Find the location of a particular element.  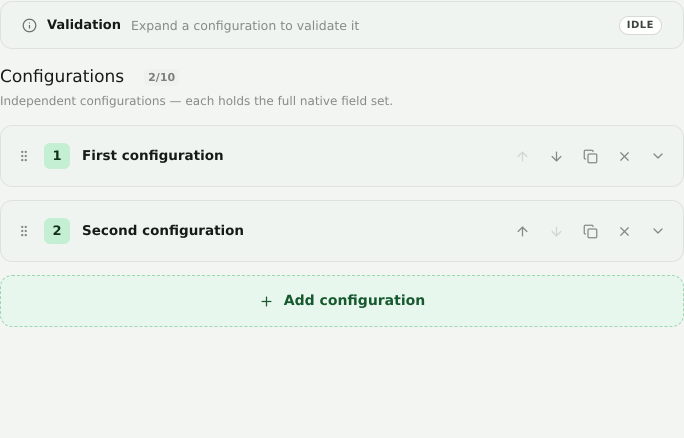

configuration-name: Second configuration is located at coordinates (164, 231).